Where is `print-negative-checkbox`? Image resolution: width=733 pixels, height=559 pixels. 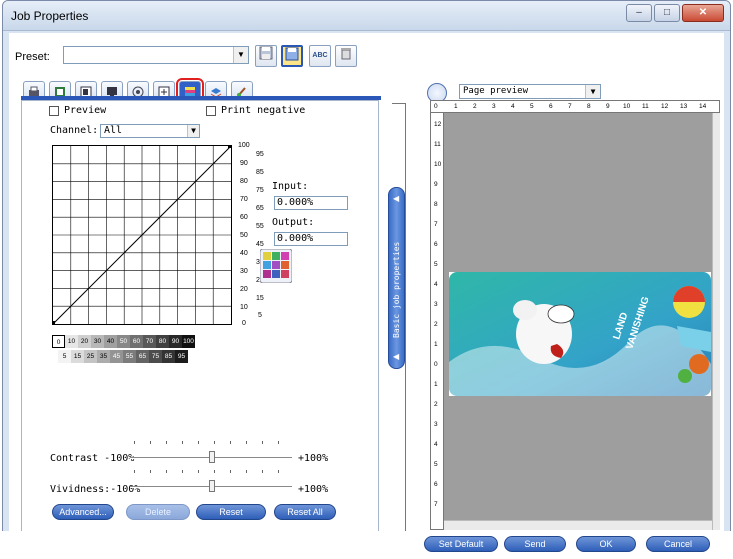
print-negative-checkbox is located at coordinates (211, 111).